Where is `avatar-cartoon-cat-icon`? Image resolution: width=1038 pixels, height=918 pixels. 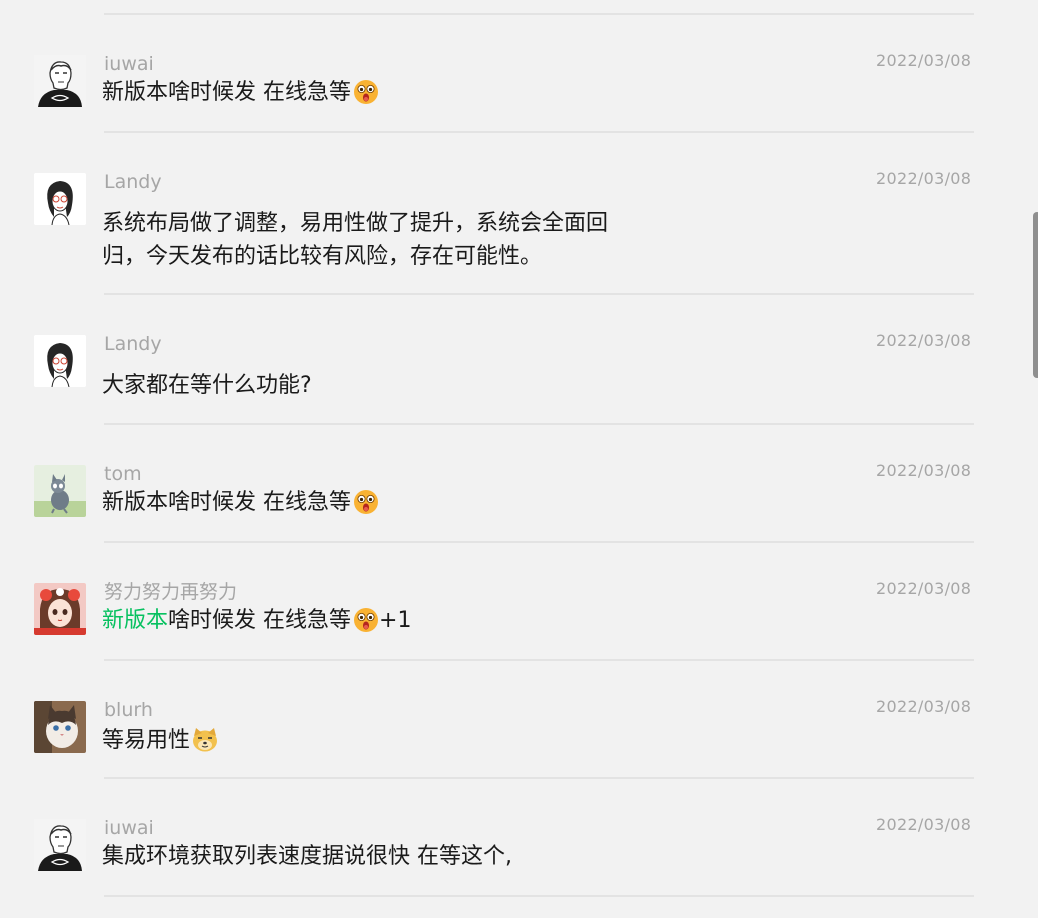
avatar-cartoon-cat-icon is located at coordinates (60, 491).